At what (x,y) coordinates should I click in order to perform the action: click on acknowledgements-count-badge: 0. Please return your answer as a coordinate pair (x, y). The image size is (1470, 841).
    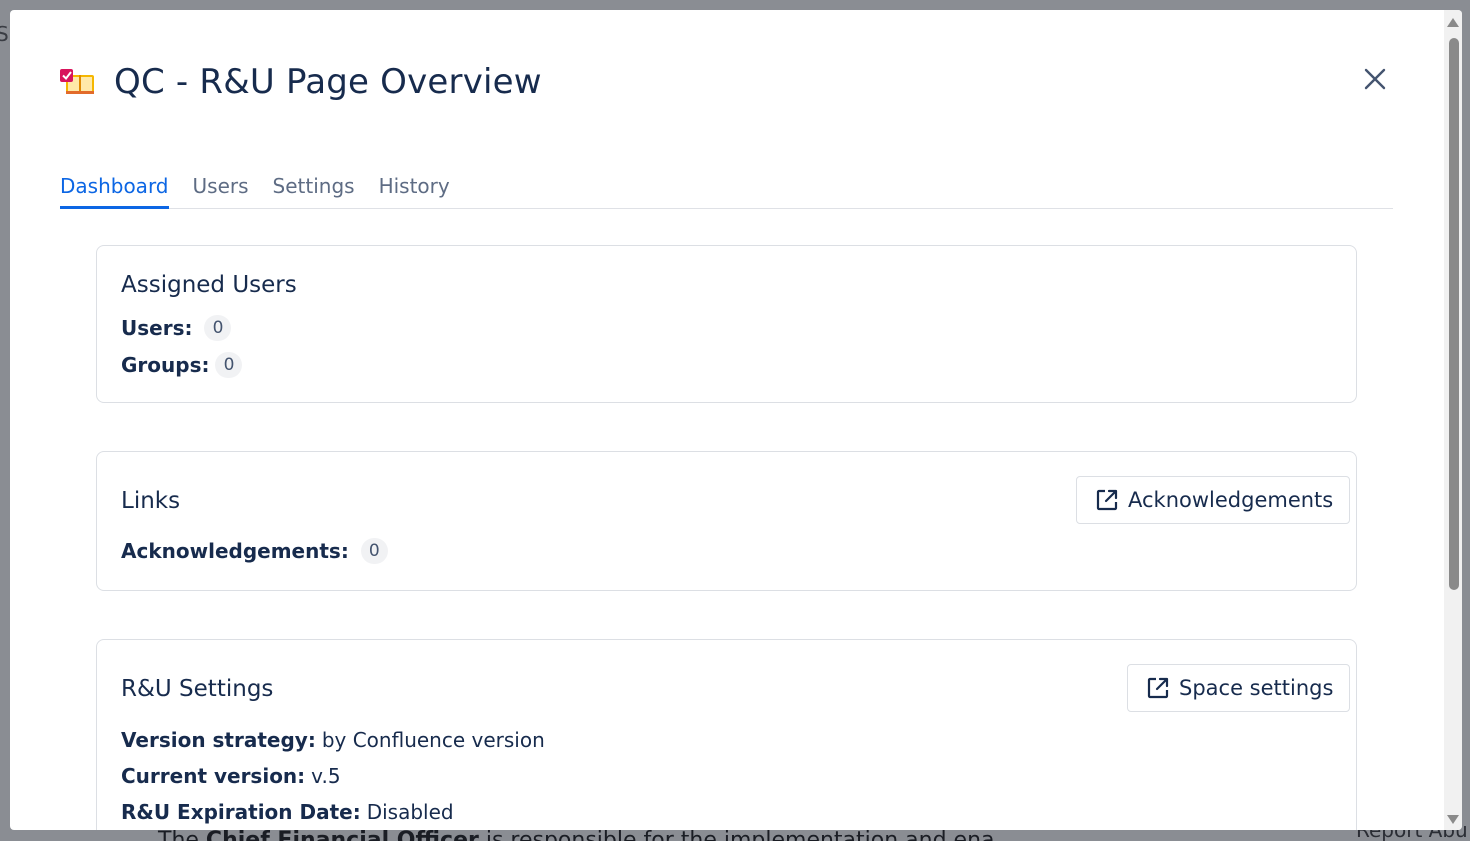
    Looking at the image, I should click on (374, 551).